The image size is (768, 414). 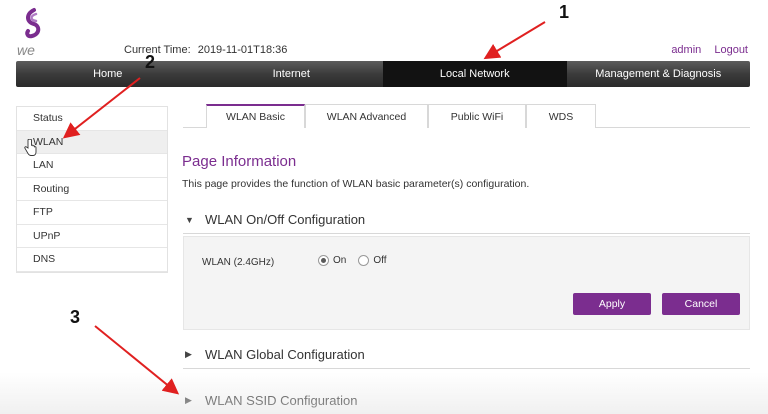 What do you see at coordinates (731, 50) in the screenshot?
I see `logout-link: Logout` at bounding box center [731, 50].